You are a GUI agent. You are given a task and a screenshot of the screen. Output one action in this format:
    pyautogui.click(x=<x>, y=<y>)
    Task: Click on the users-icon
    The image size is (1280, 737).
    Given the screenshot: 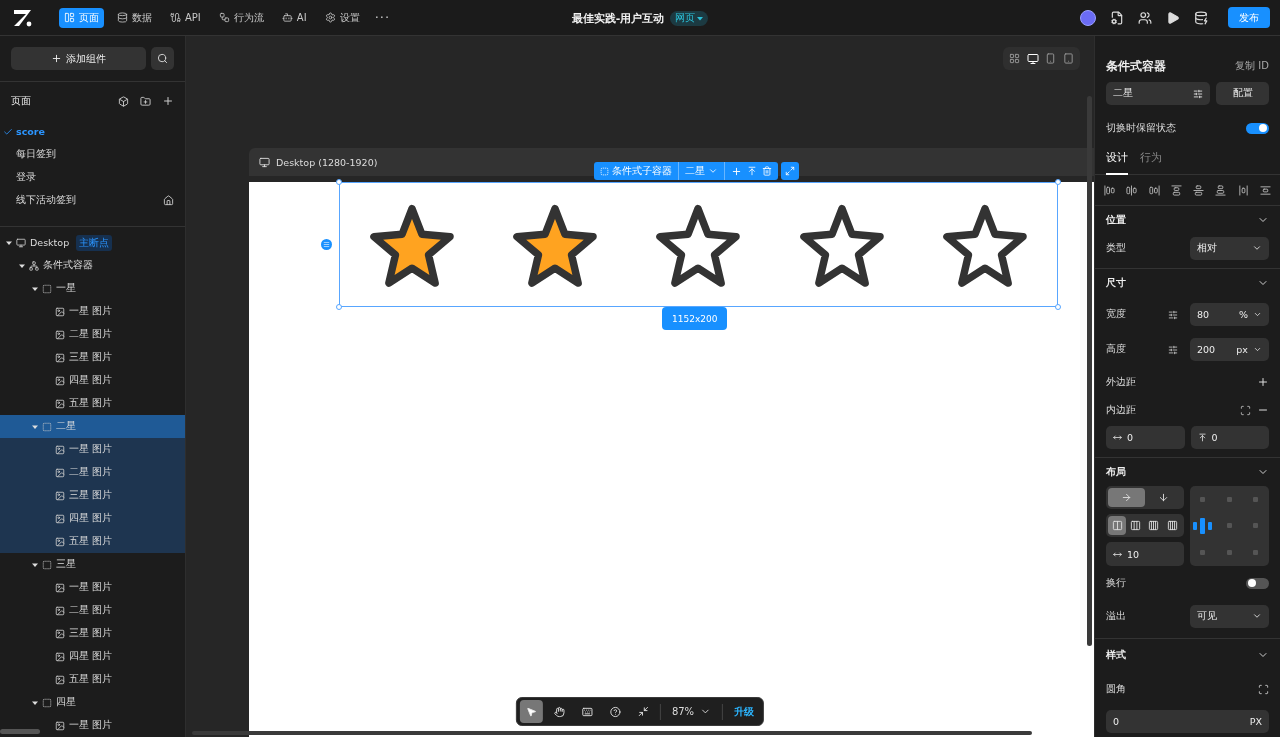 What is the action you would take?
    pyautogui.click(x=1145, y=17)
    